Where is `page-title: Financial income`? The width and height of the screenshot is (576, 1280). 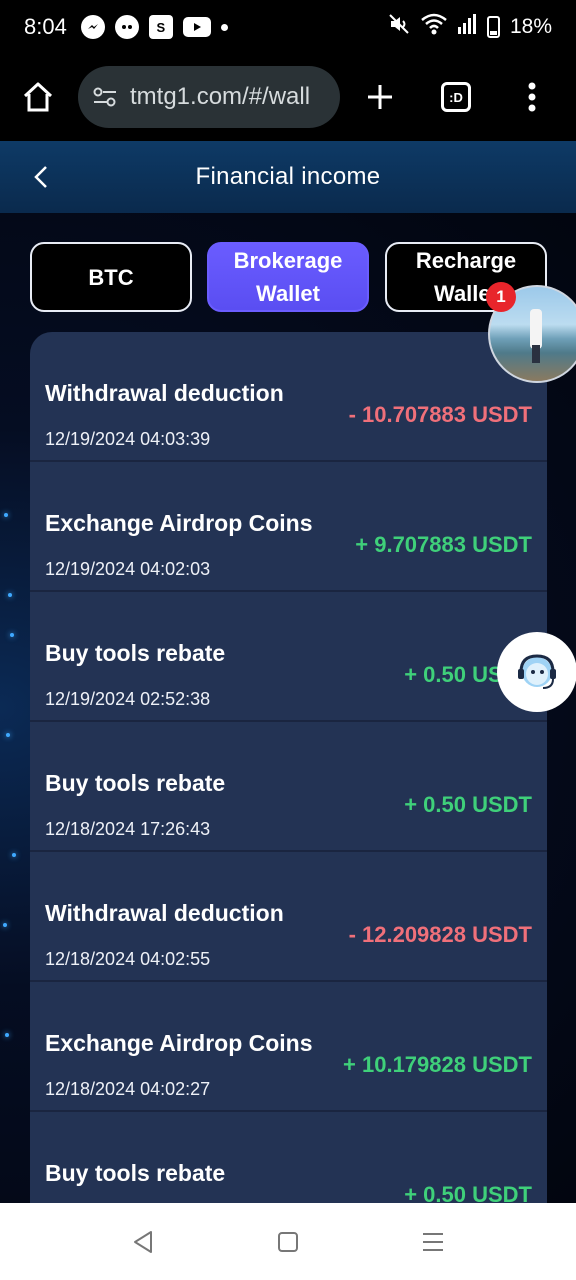 page-title: Financial income is located at coordinates (288, 176).